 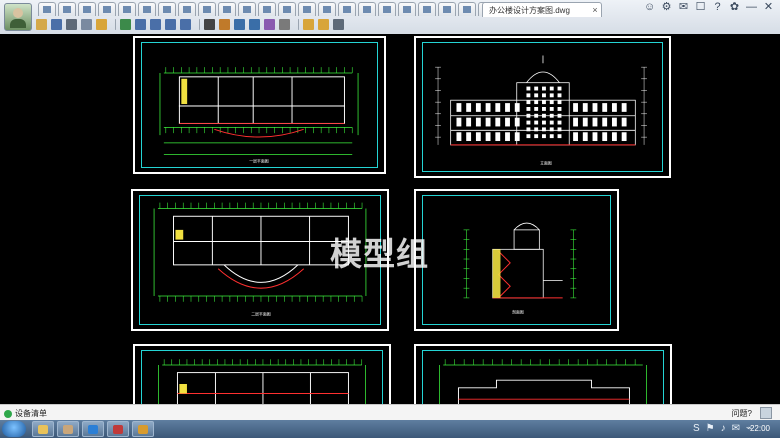 What do you see at coordinates (18, 13) in the screenshot?
I see `avatar-head` at bounding box center [18, 13].